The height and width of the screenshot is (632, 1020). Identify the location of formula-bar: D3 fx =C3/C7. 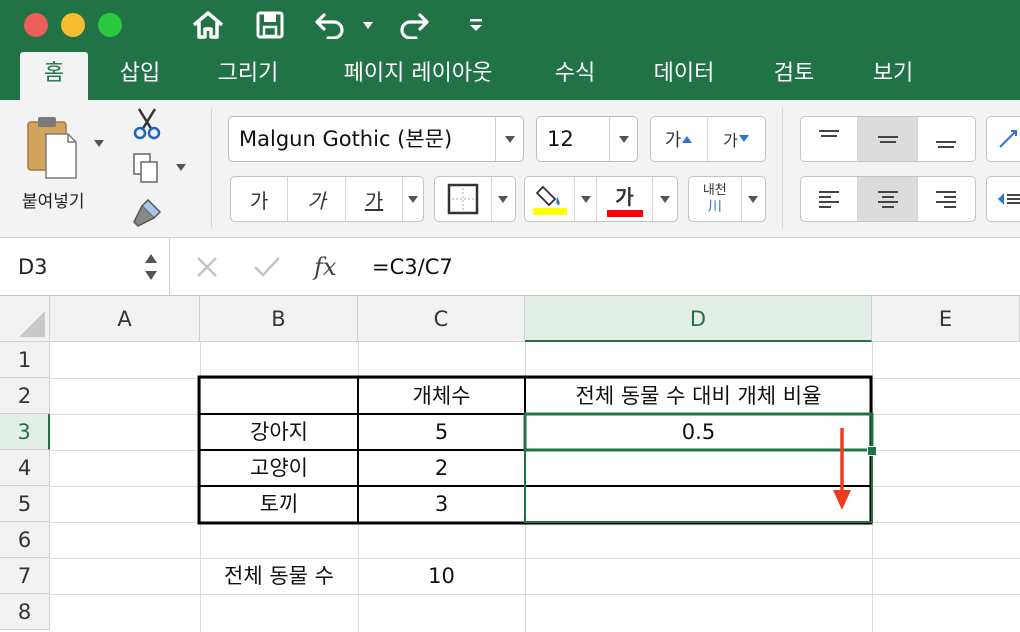
(510, 267).